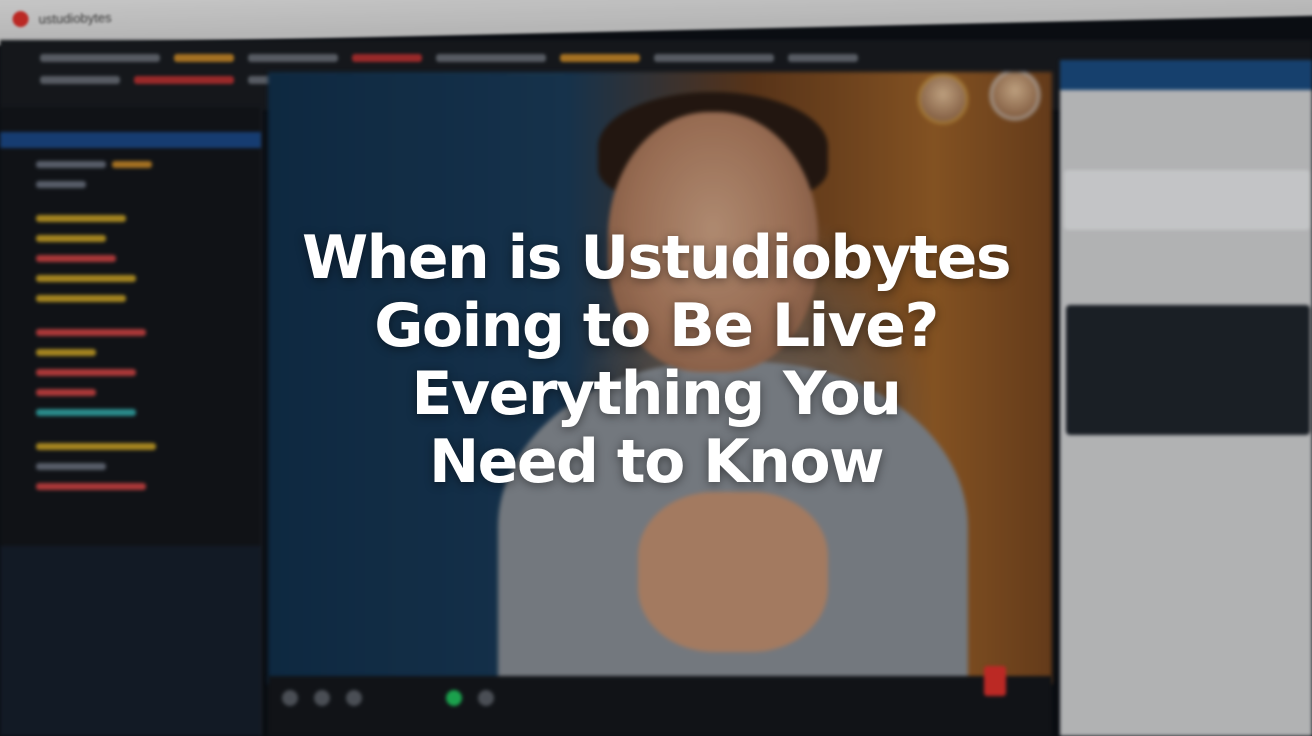  What do you see at coordinates (656, 258) in the screenshot?
I see `headline-line-1: When is Ustudiobytes` at bounding box center [656, 258].